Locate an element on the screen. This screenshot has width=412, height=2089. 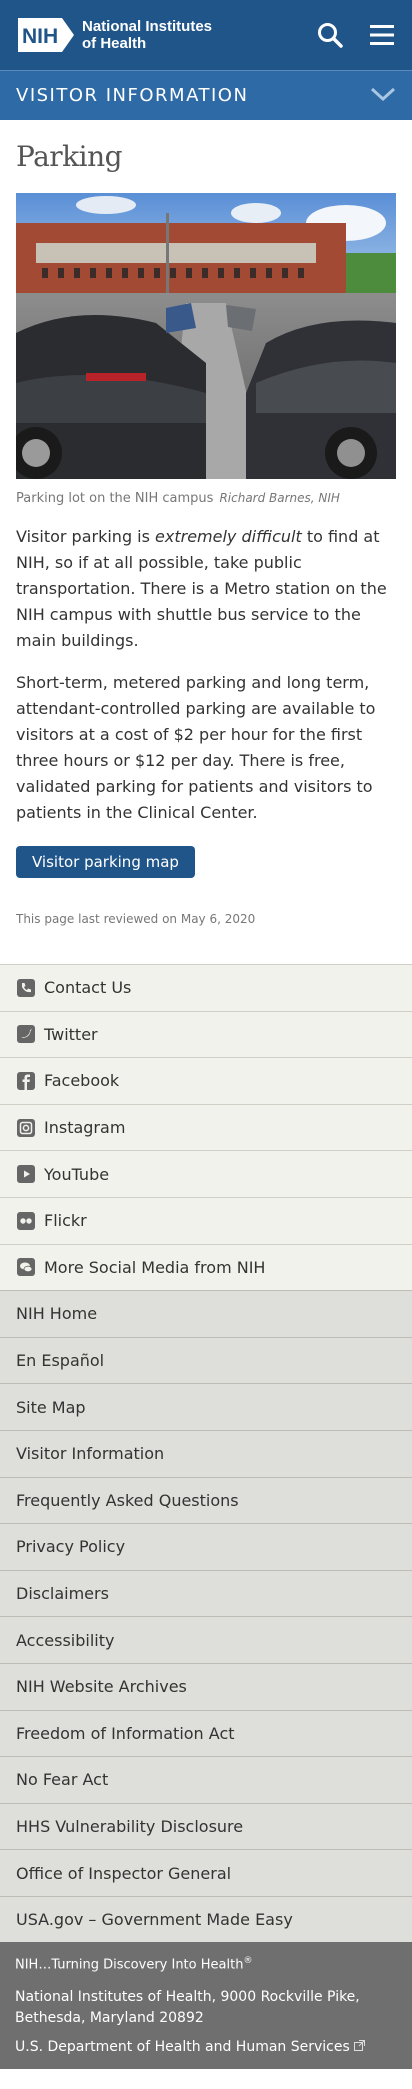
chevron-down-icon is located at coordinates (383, 96).